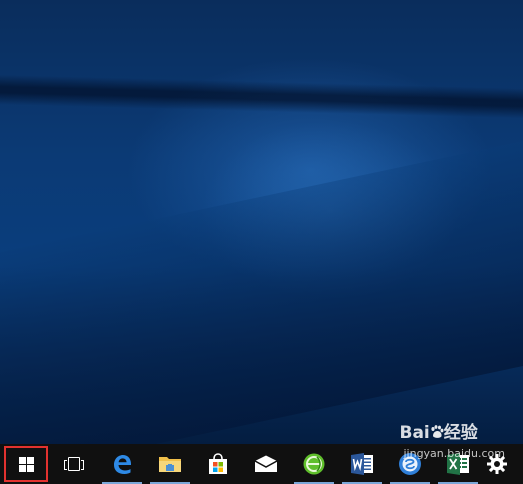  I want to click on browser-button, so click(314, 464).